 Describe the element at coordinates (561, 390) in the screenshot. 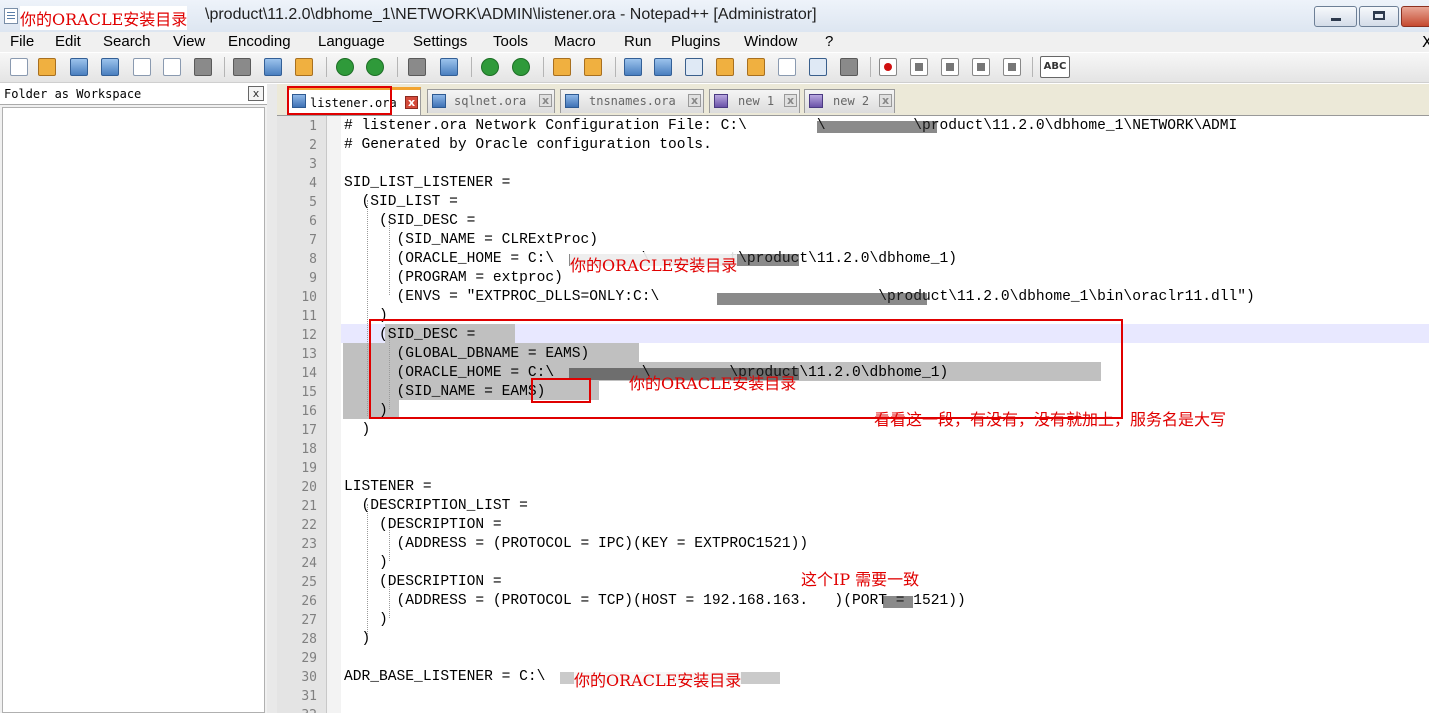

I see `eams-annotation-box` at that location.